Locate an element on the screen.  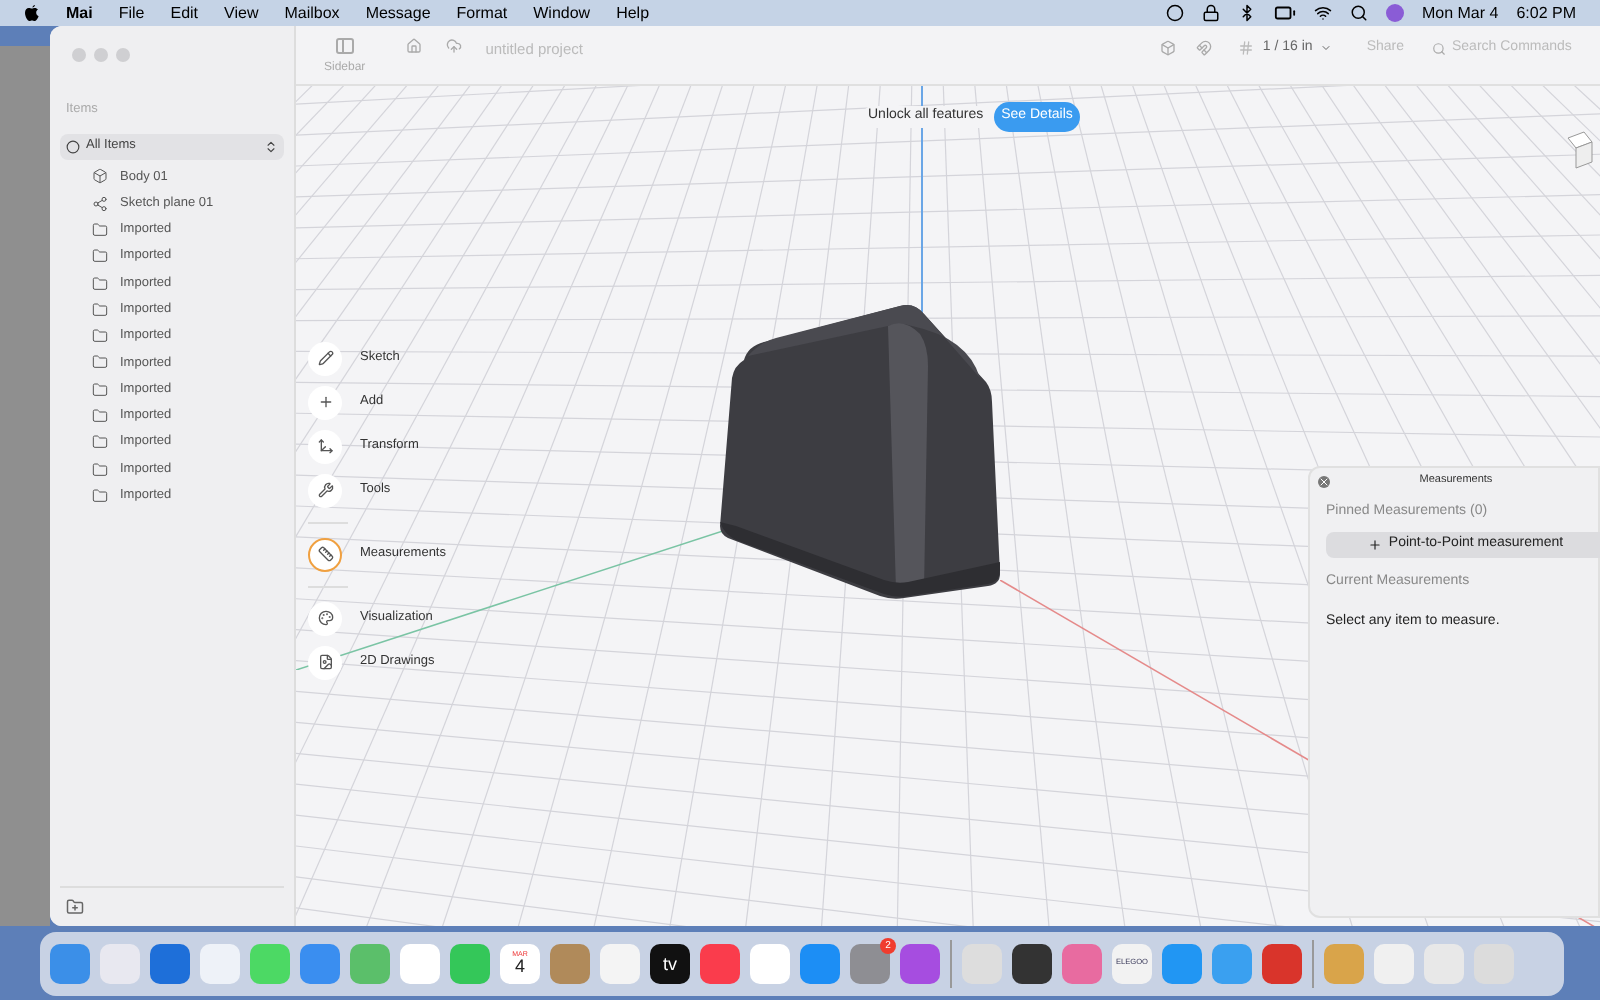
menu-item: Format is located at coordinates (482, 13).